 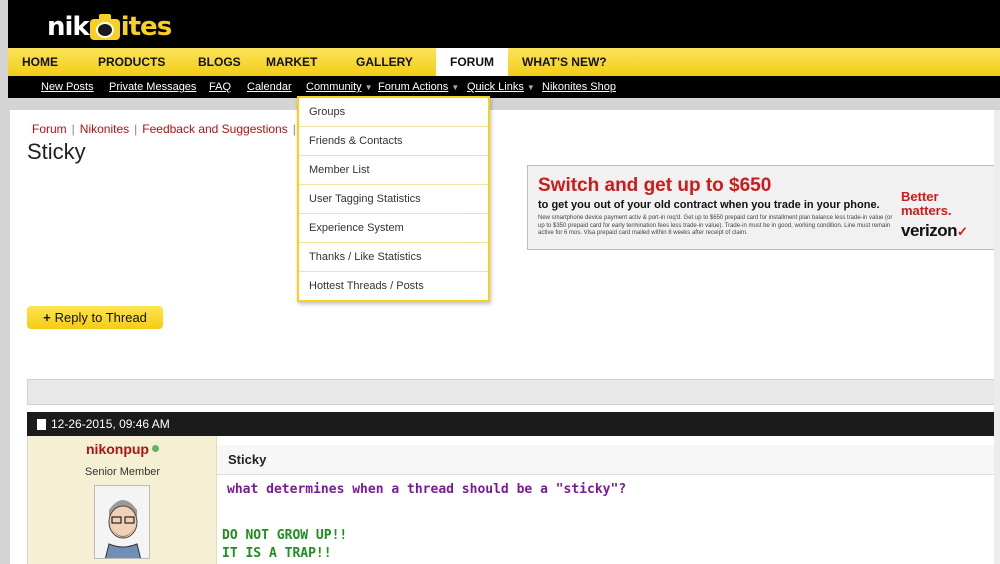 I want to click on signature-line: DO NOT GROW UP!!, so click(x=285, y=535).